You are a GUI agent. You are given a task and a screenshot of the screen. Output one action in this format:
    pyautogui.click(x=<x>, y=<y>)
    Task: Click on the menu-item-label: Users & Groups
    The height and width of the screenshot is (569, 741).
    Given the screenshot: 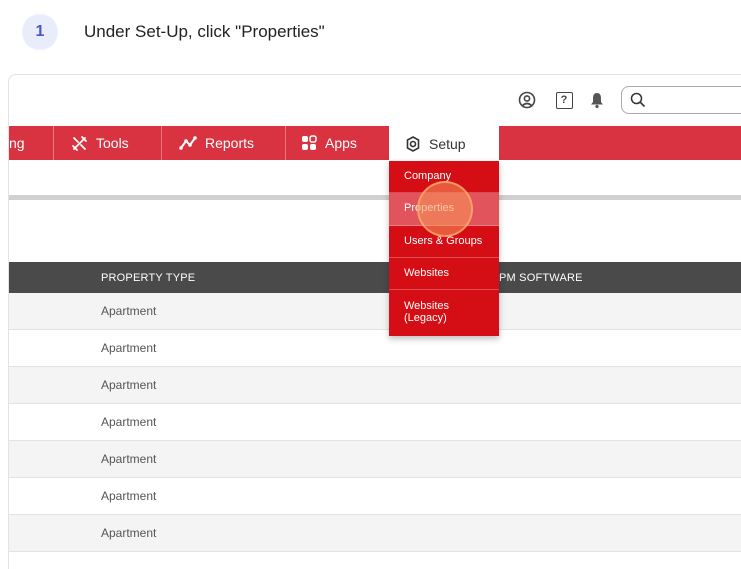 What is the action you would take?
    pyautogui.click(x=443, y=240)
    